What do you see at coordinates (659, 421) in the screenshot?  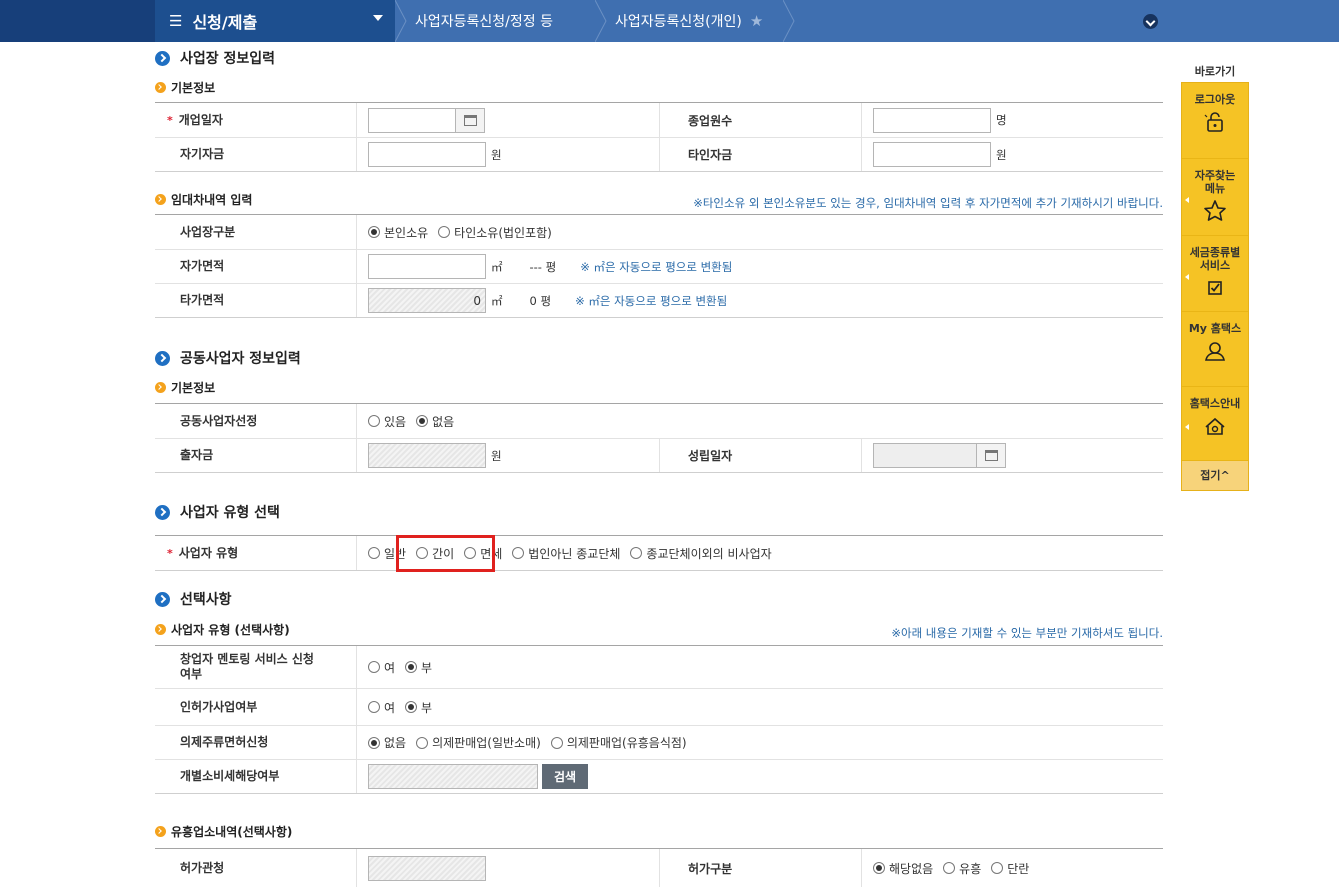 I see `form-row: 공동사업자선정 있음 없음` at bounding box center [659, 421].